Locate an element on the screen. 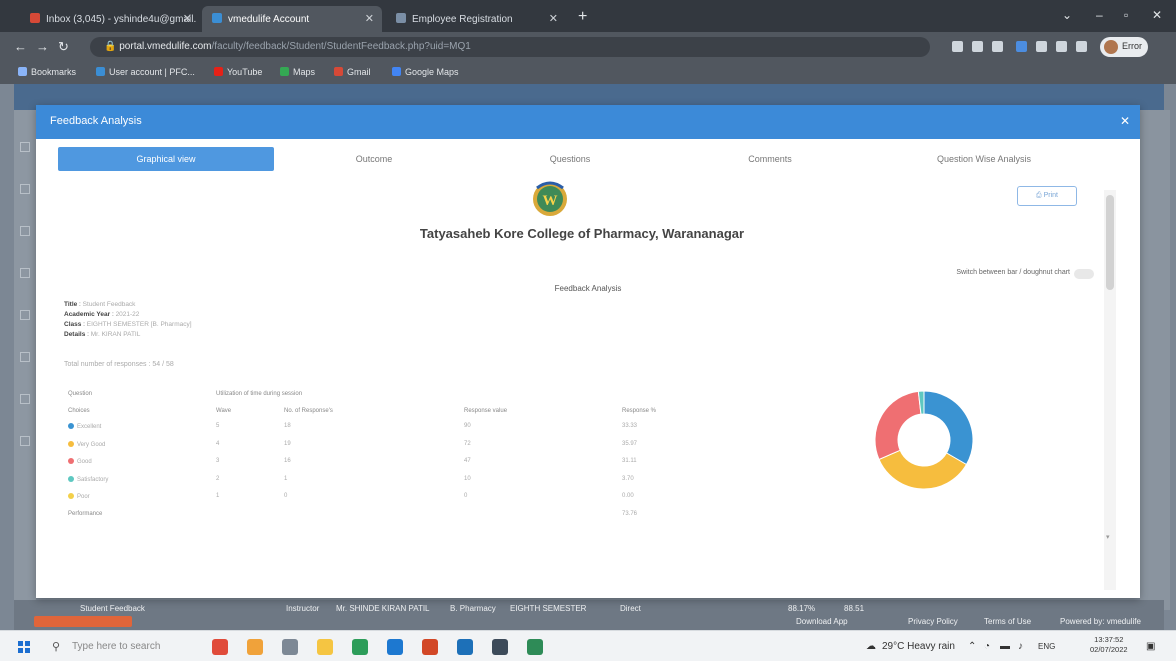 Image resolution: width=1176 pixels, height=661 pixels. app-icon is located at coordinates (255, 647).